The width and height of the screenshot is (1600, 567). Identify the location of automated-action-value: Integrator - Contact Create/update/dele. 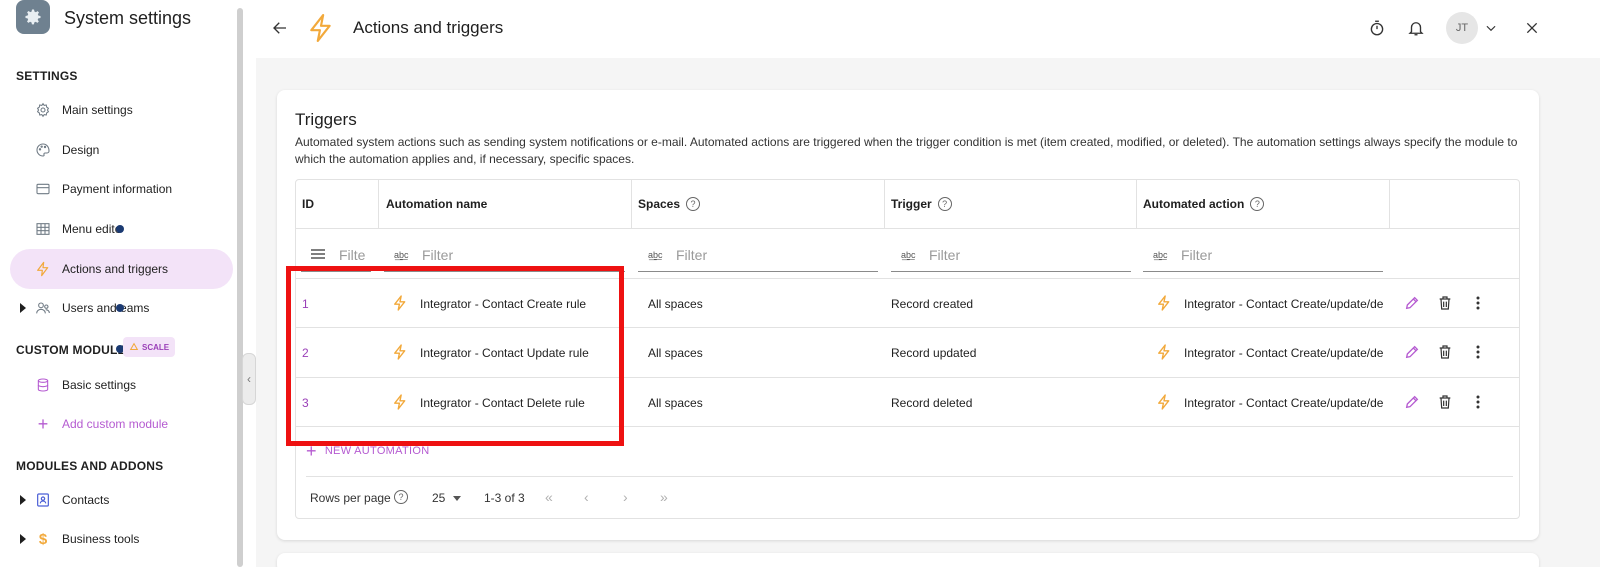
(1284, 304).